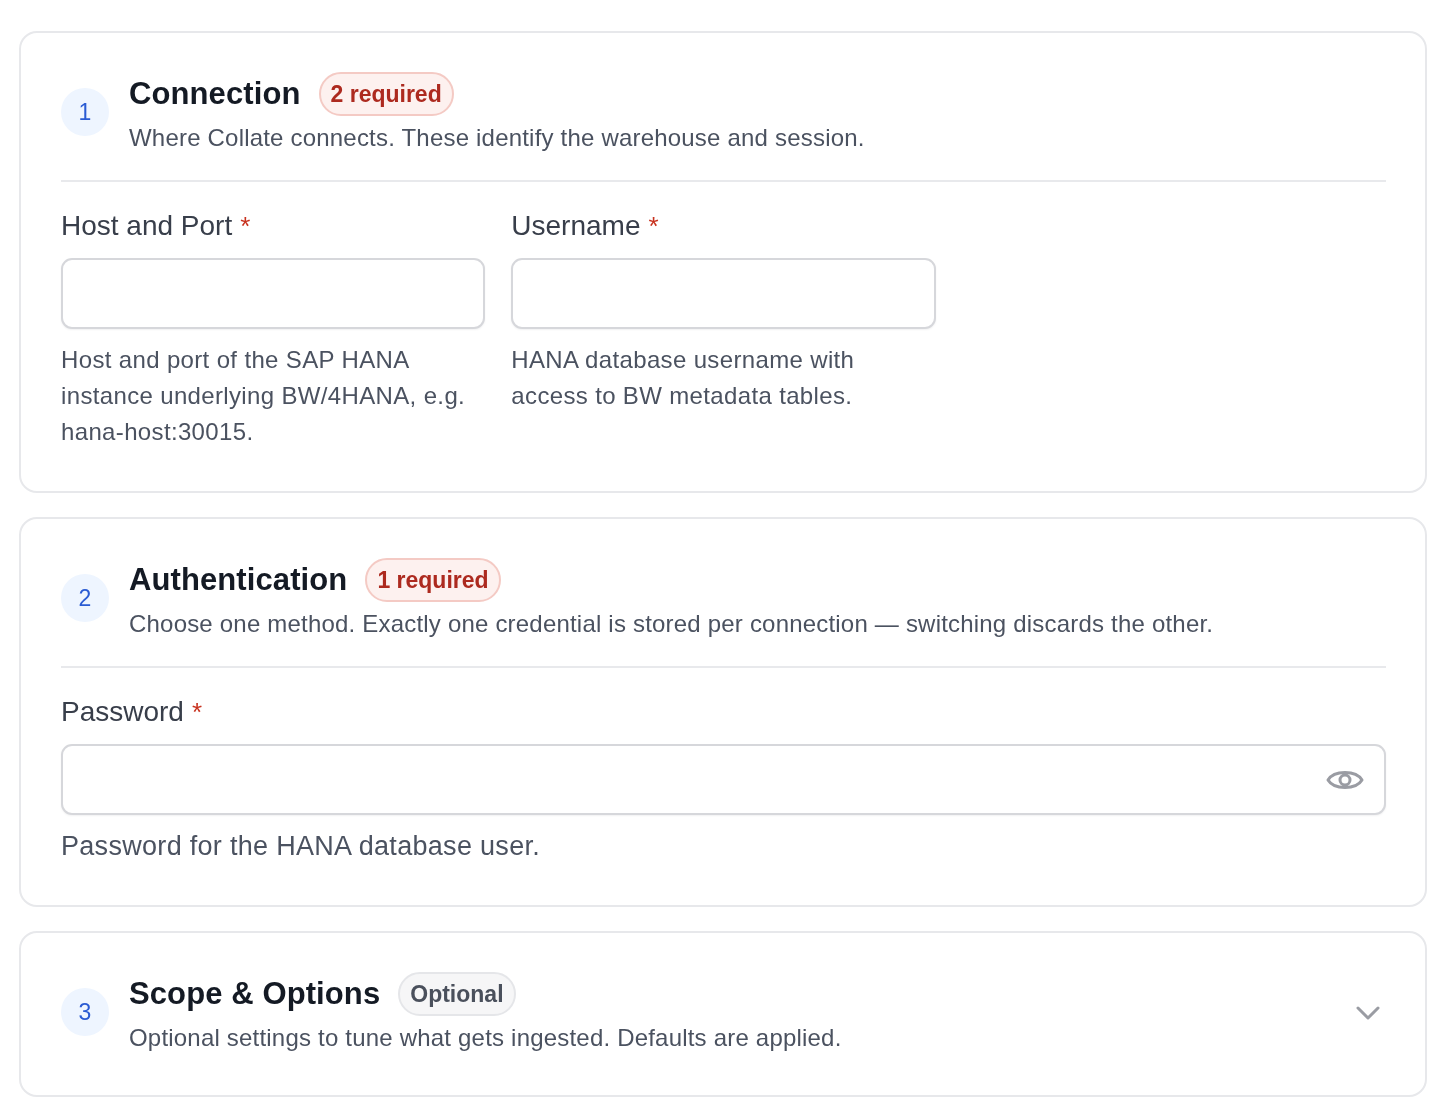 The width and height of the screenshot is (1448, 1118). What do you see at coordinates (1368, 1013) in the screenshot?
I see `chevron-down-icon` at bounding box center [1368, 1013].